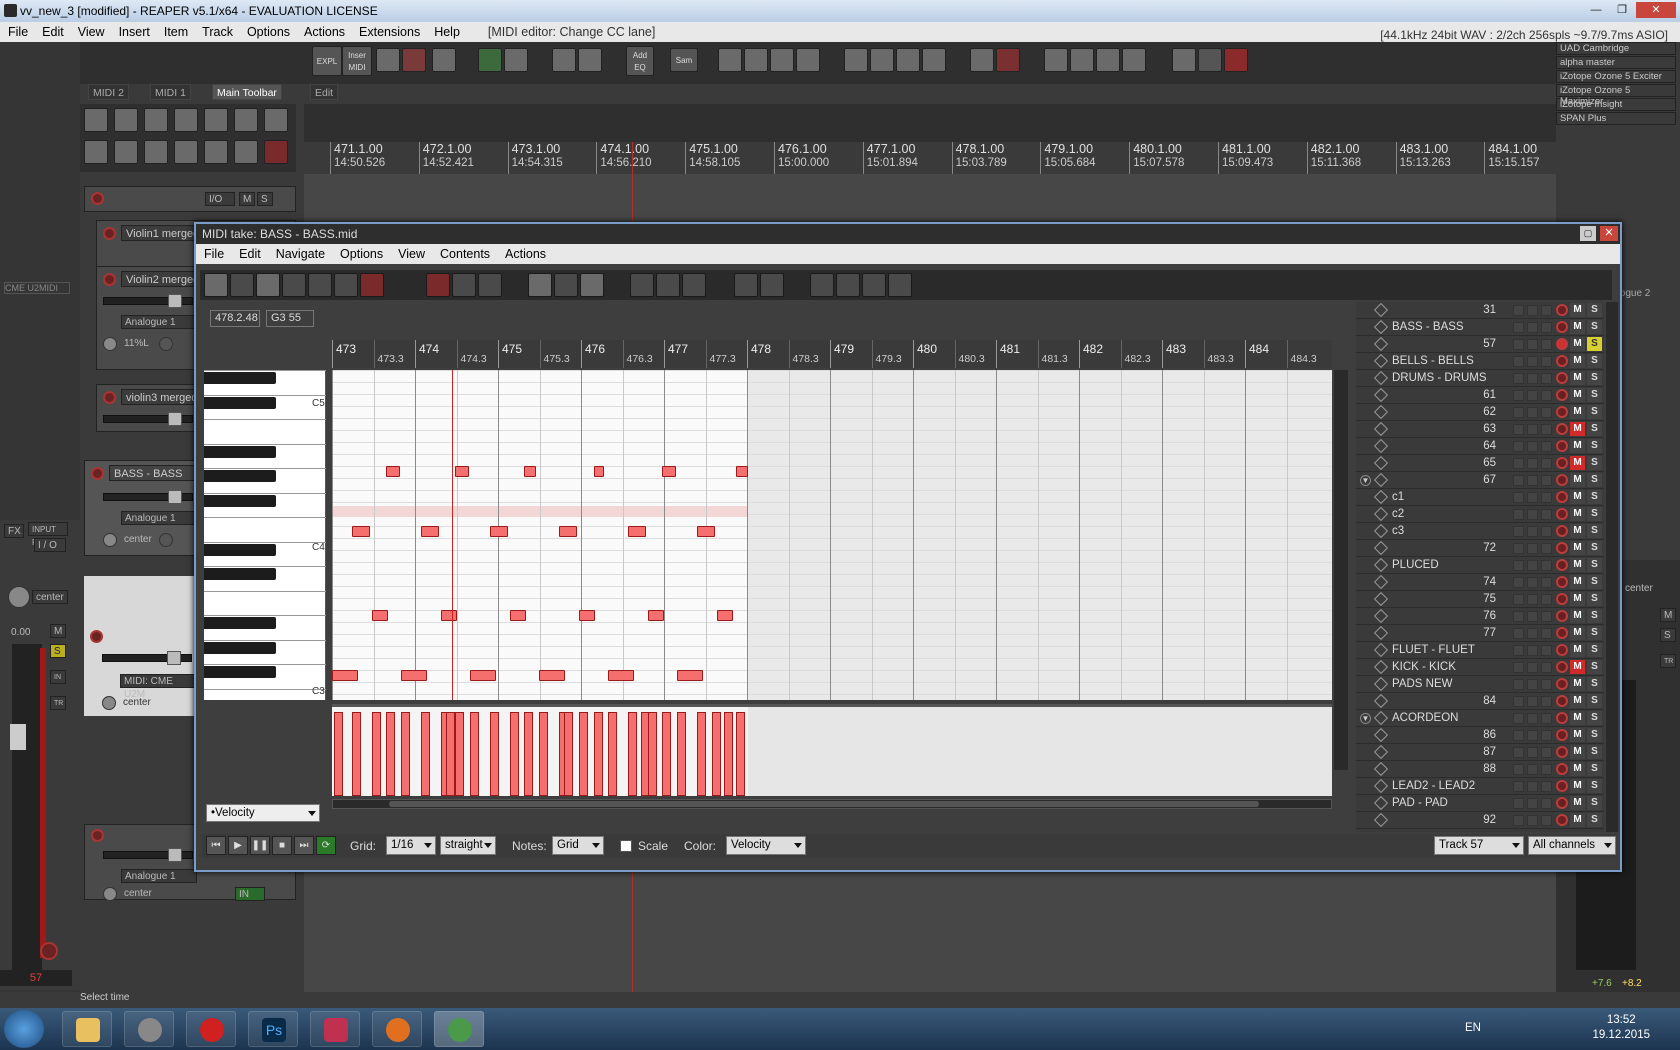 The width and height of the screenshot is (1680, 1050). What do you see at coordinates (216, 845) in the screenshot?
I see `rewind-button: ⏮` at bounding box center [216, 845].